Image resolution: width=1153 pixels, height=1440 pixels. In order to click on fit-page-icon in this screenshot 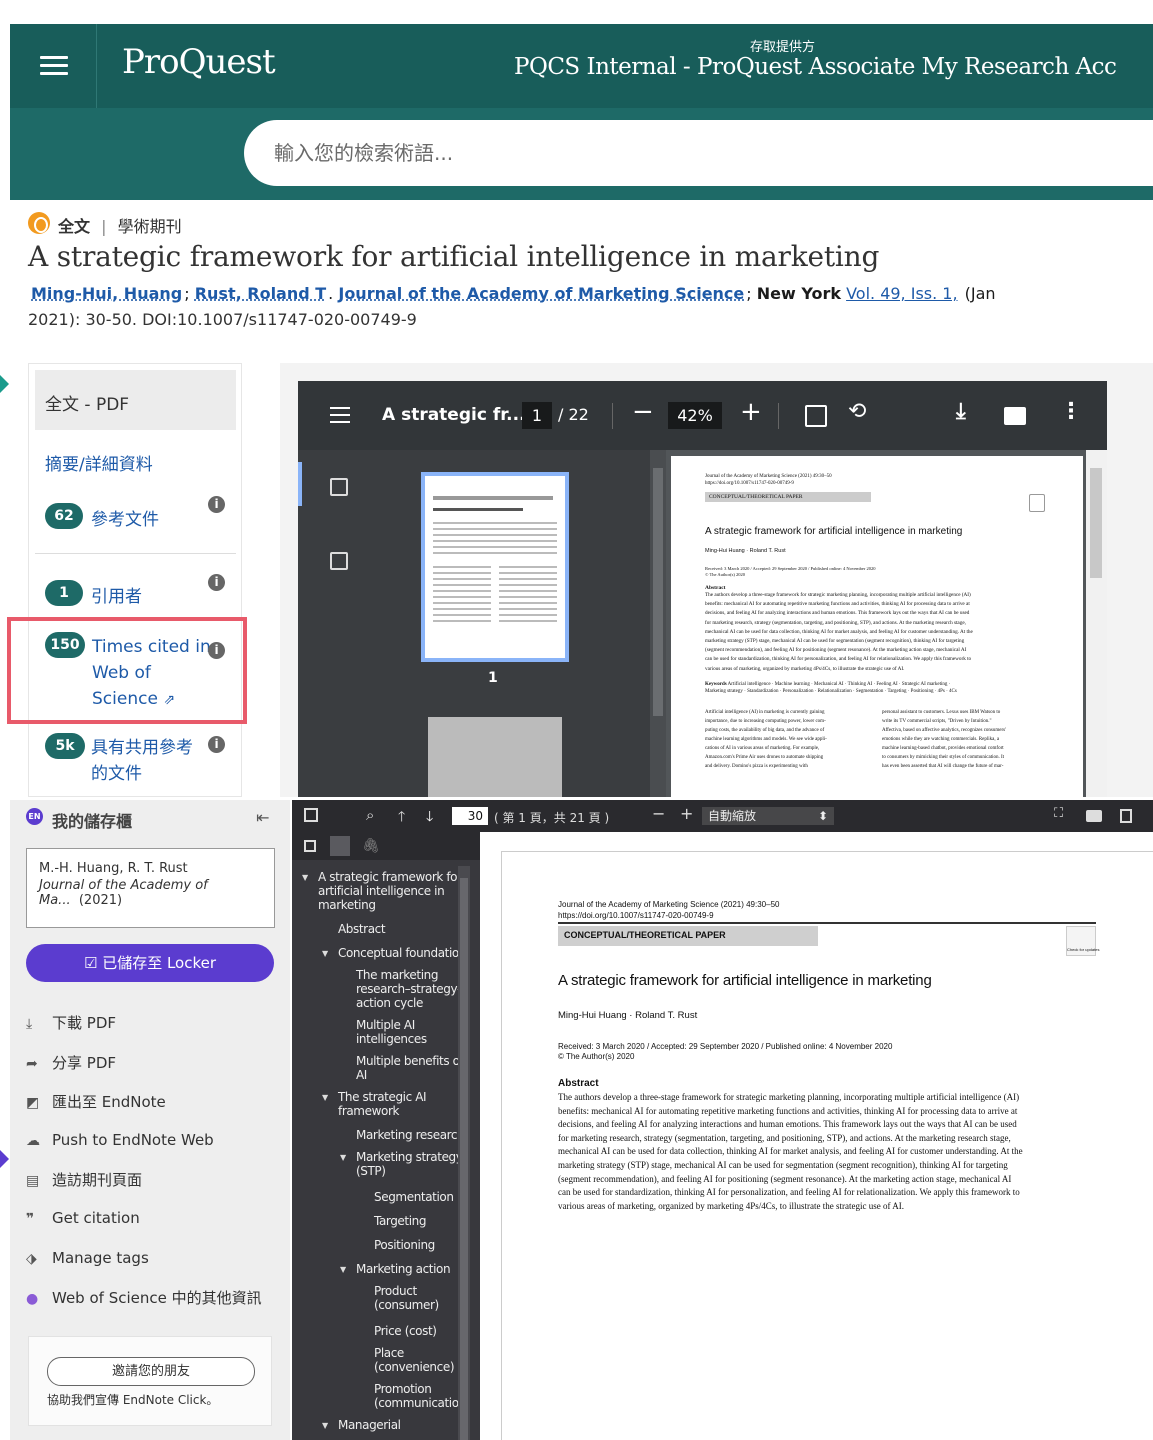, I will do `click(816, 416)`.